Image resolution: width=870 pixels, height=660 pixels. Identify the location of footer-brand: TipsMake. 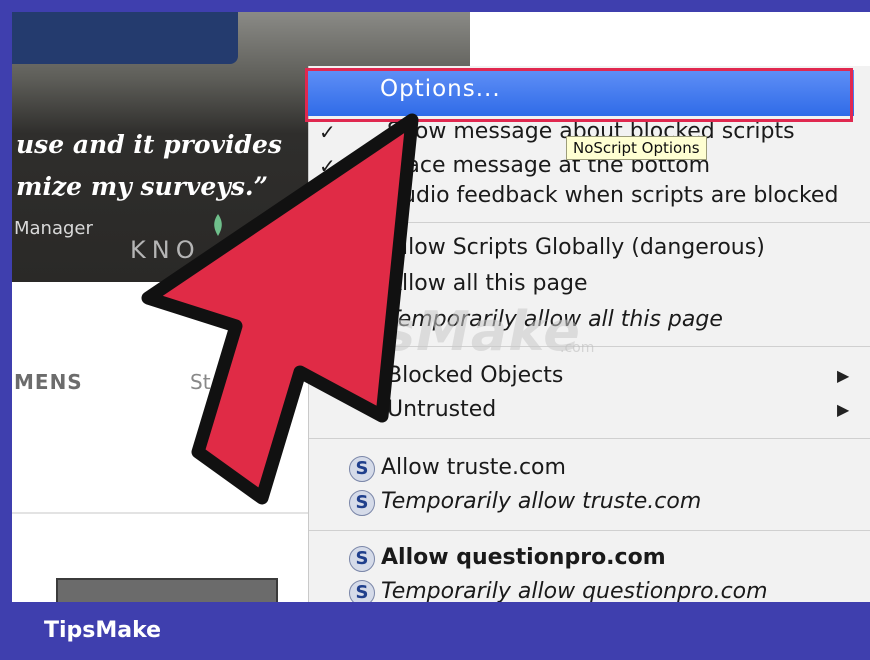
(103, 630).